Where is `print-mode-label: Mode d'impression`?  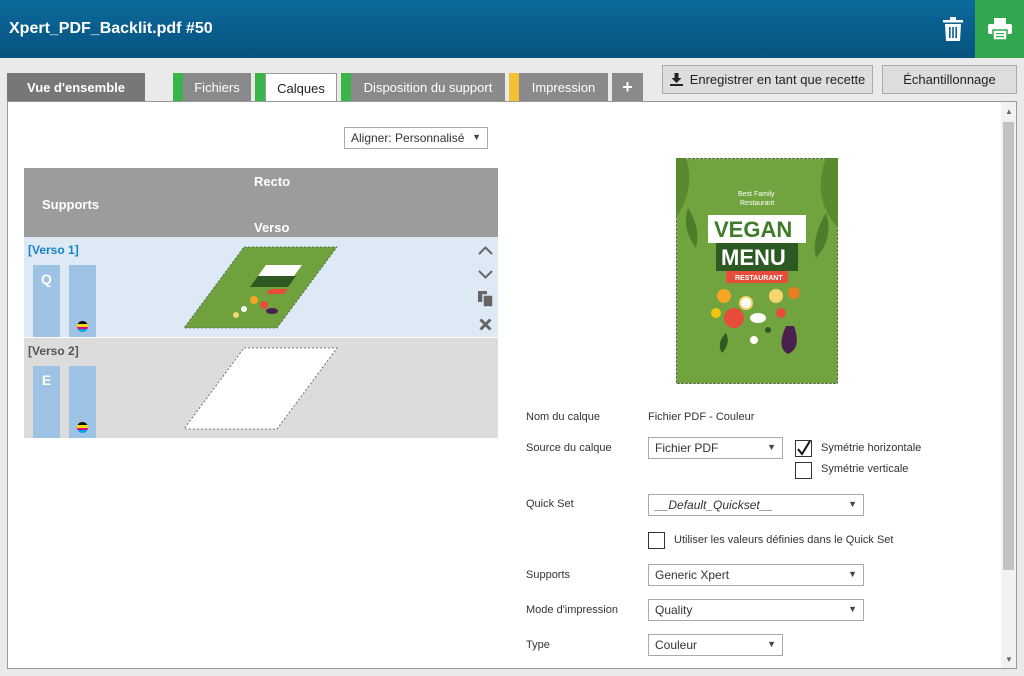 print-mode-label: Mode d'impression is located at coordinates (572, 610).